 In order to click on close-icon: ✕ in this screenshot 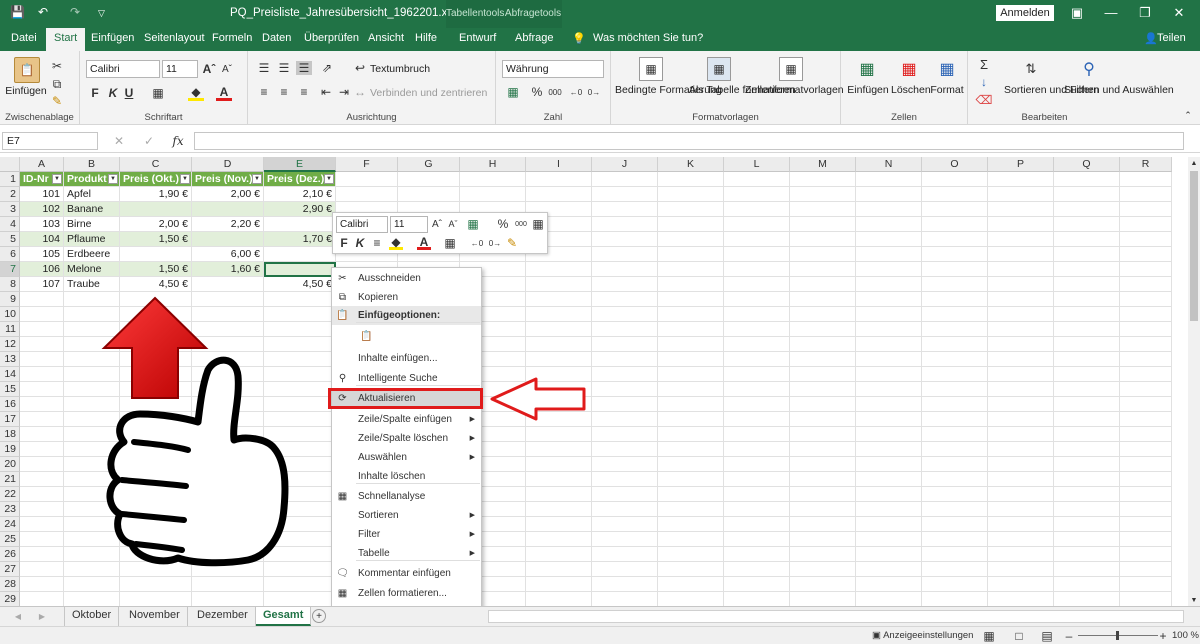, I will do `click(1179, 13)`.